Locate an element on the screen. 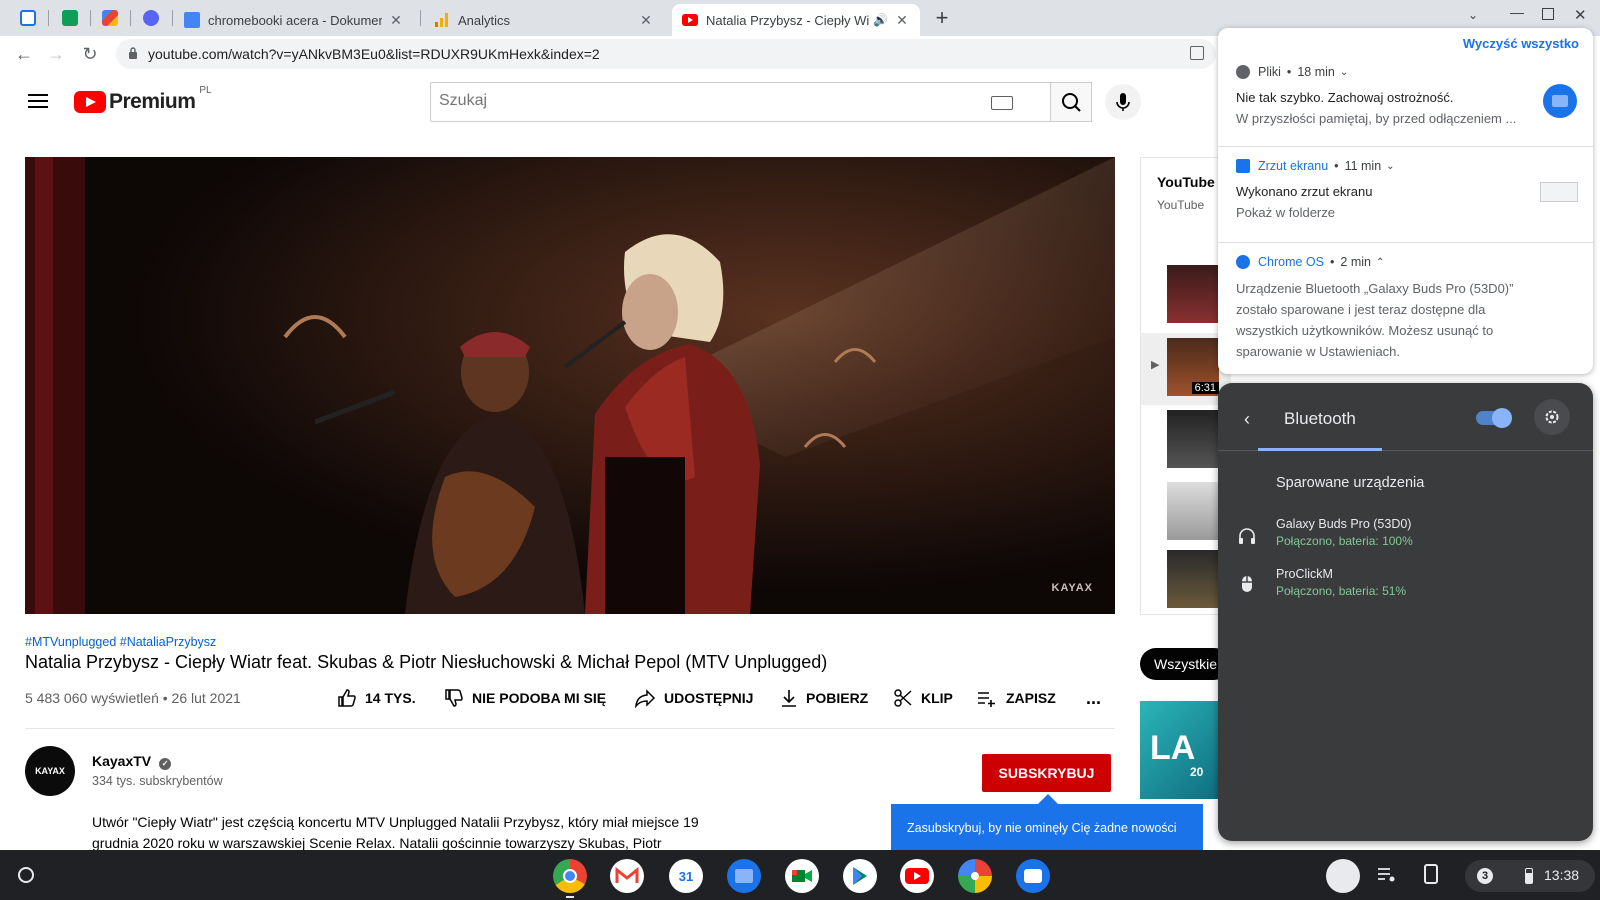 The width and height of the screenshot is (1600, 900). collapse-icon: ⌃ is located at coordinates (1380, 262).